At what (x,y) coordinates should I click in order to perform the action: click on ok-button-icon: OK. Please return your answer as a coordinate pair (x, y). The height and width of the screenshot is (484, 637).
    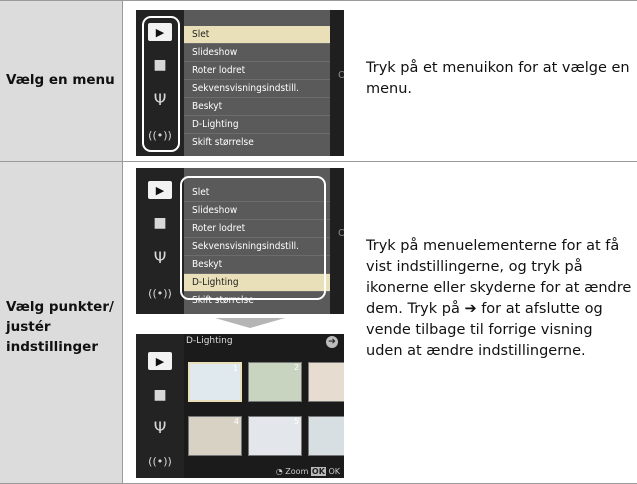
    Looking at the image, I should click on (318, 471).